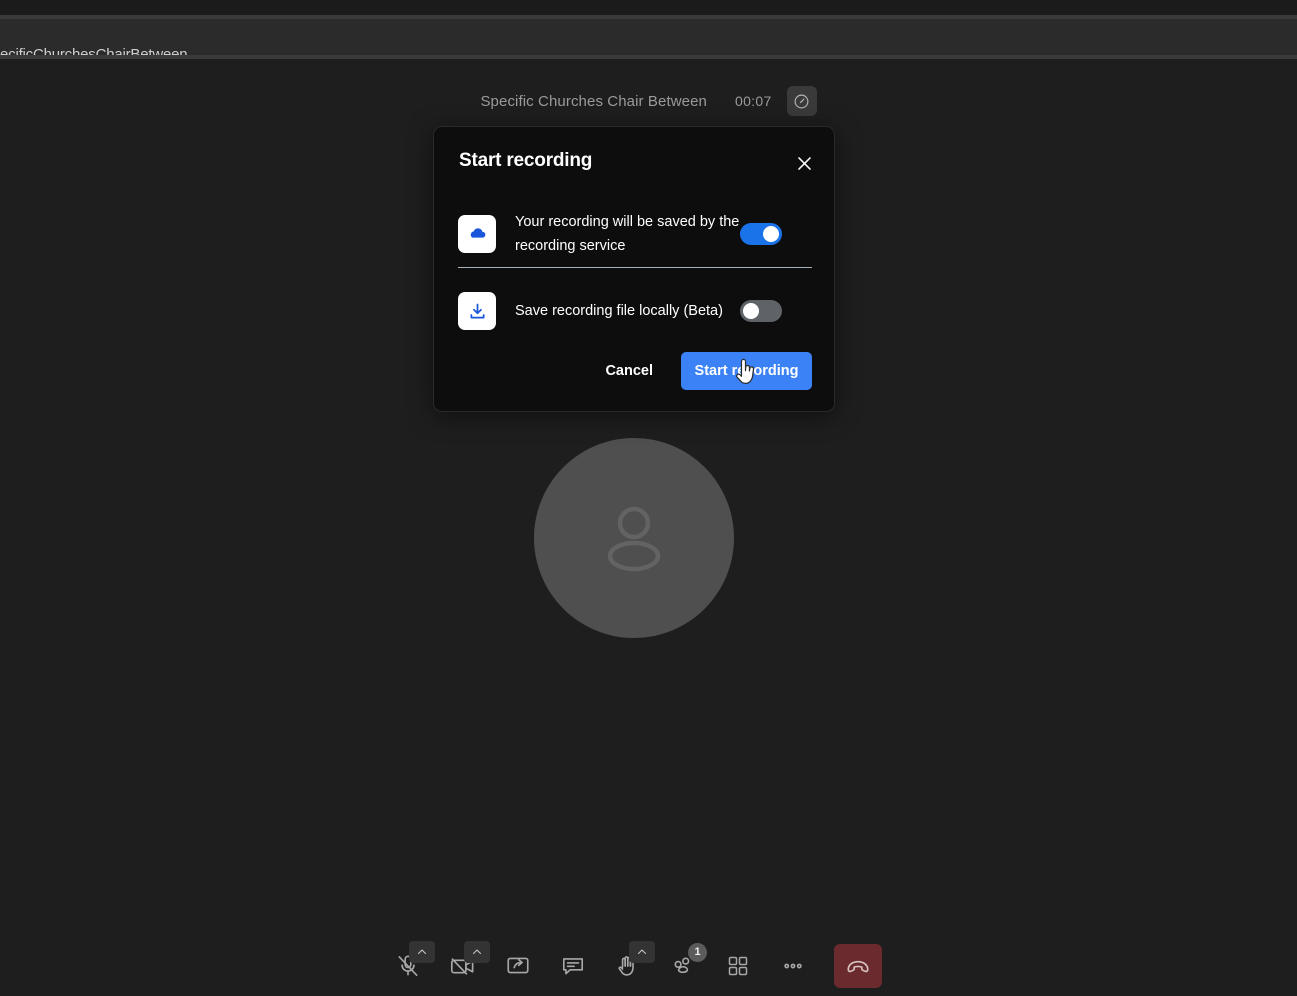 This screenshot has height=996, width=1297. Describe the element at coordinates (737, 966) in the screenshot. I see `toolbar-button-tile-view` at that location.